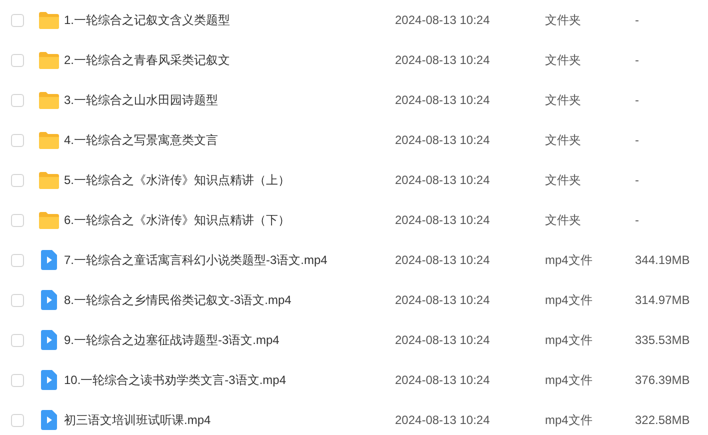 Image resolution: width=708 pixels, height=435 pixels. I want to click on file-name: 6.一轮综合之《水浒传》知识点精讲（下）, so click(229, 220).